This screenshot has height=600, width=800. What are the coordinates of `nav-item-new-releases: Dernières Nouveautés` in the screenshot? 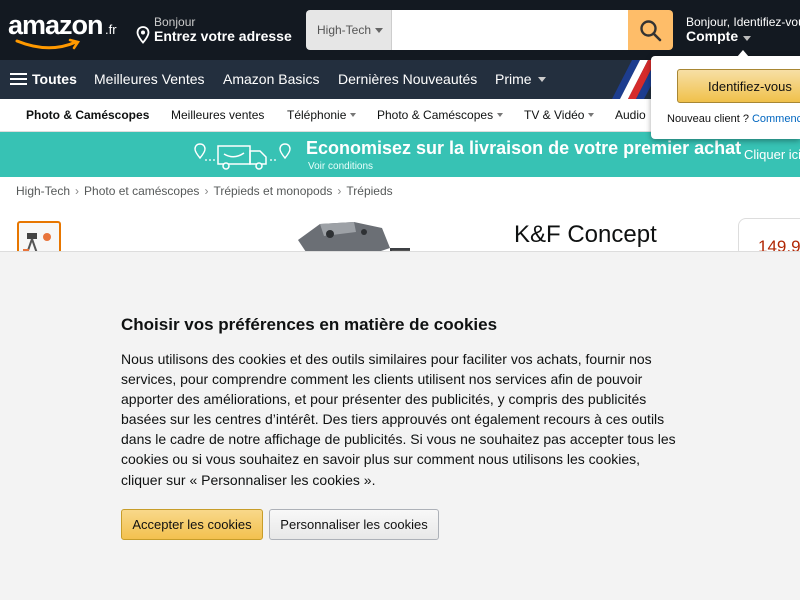 It's located at (407, 79).